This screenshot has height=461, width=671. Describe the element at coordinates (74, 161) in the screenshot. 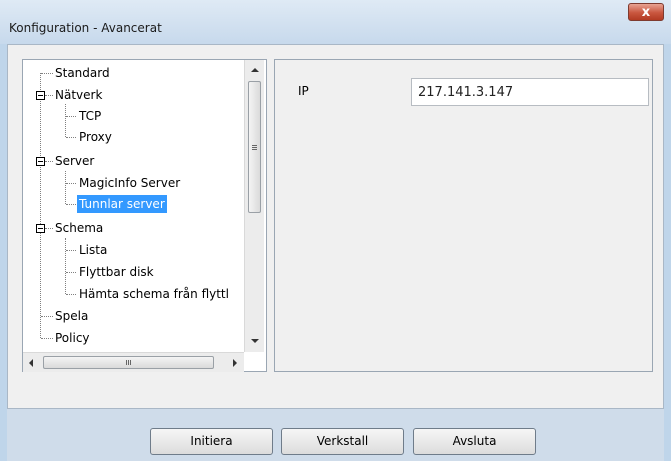

I see `tree-item-server: Server` at that location.